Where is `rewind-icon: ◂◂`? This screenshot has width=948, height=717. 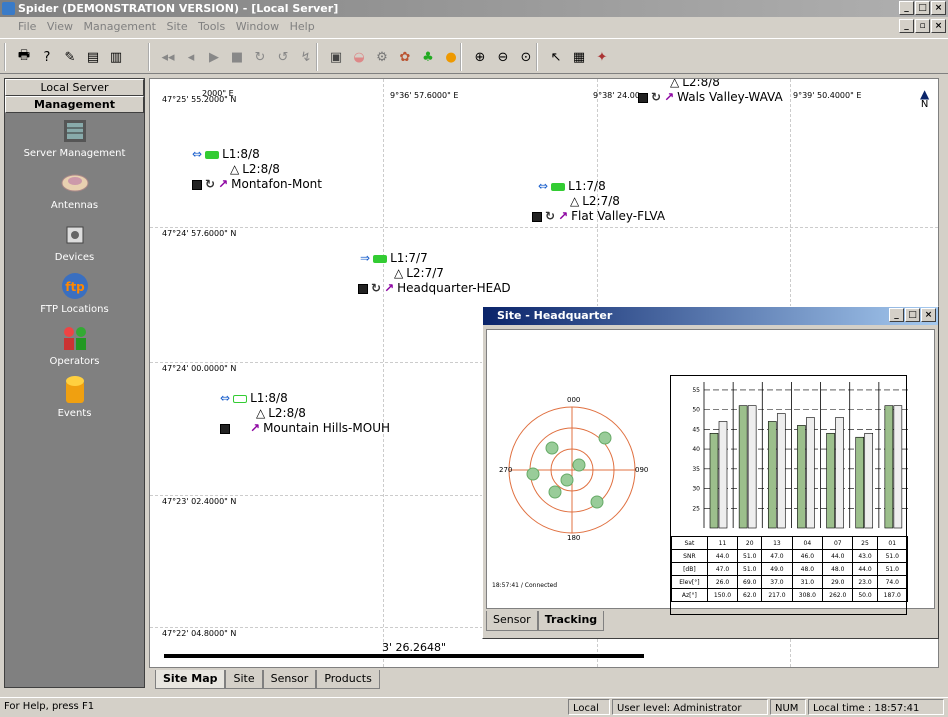
rewind-icon: ◂◂ is located at coordinates (168, 57).